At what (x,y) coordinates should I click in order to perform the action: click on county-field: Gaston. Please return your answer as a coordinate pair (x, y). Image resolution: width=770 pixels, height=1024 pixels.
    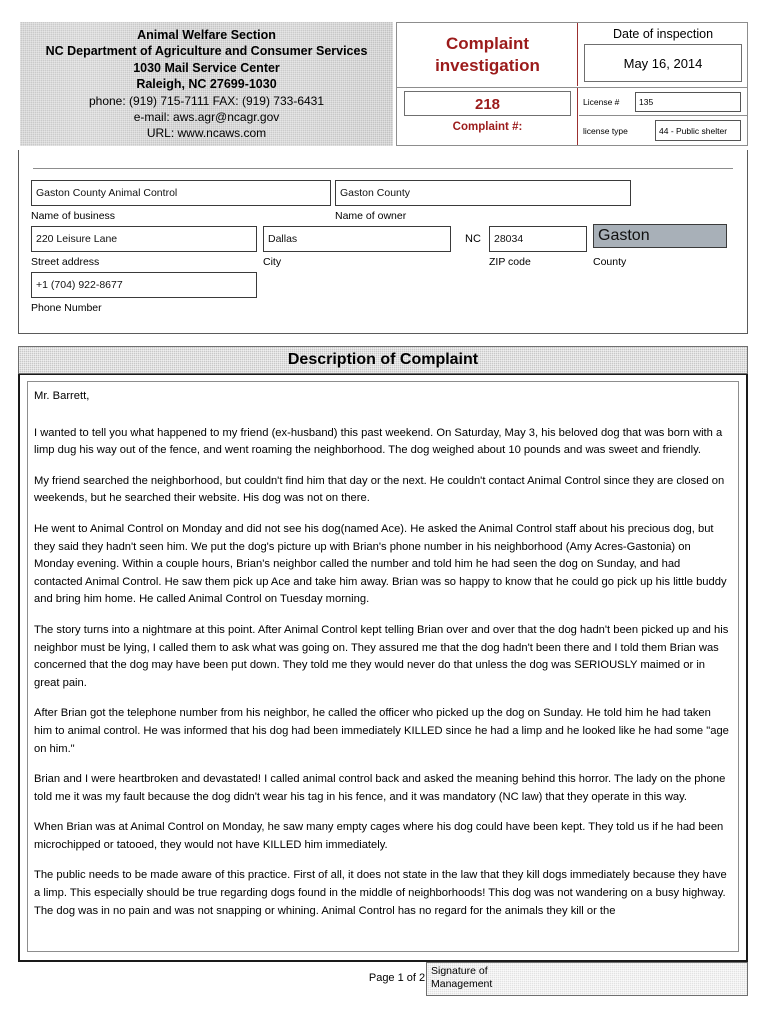
    Looking at the image, I should click on (660, 236).